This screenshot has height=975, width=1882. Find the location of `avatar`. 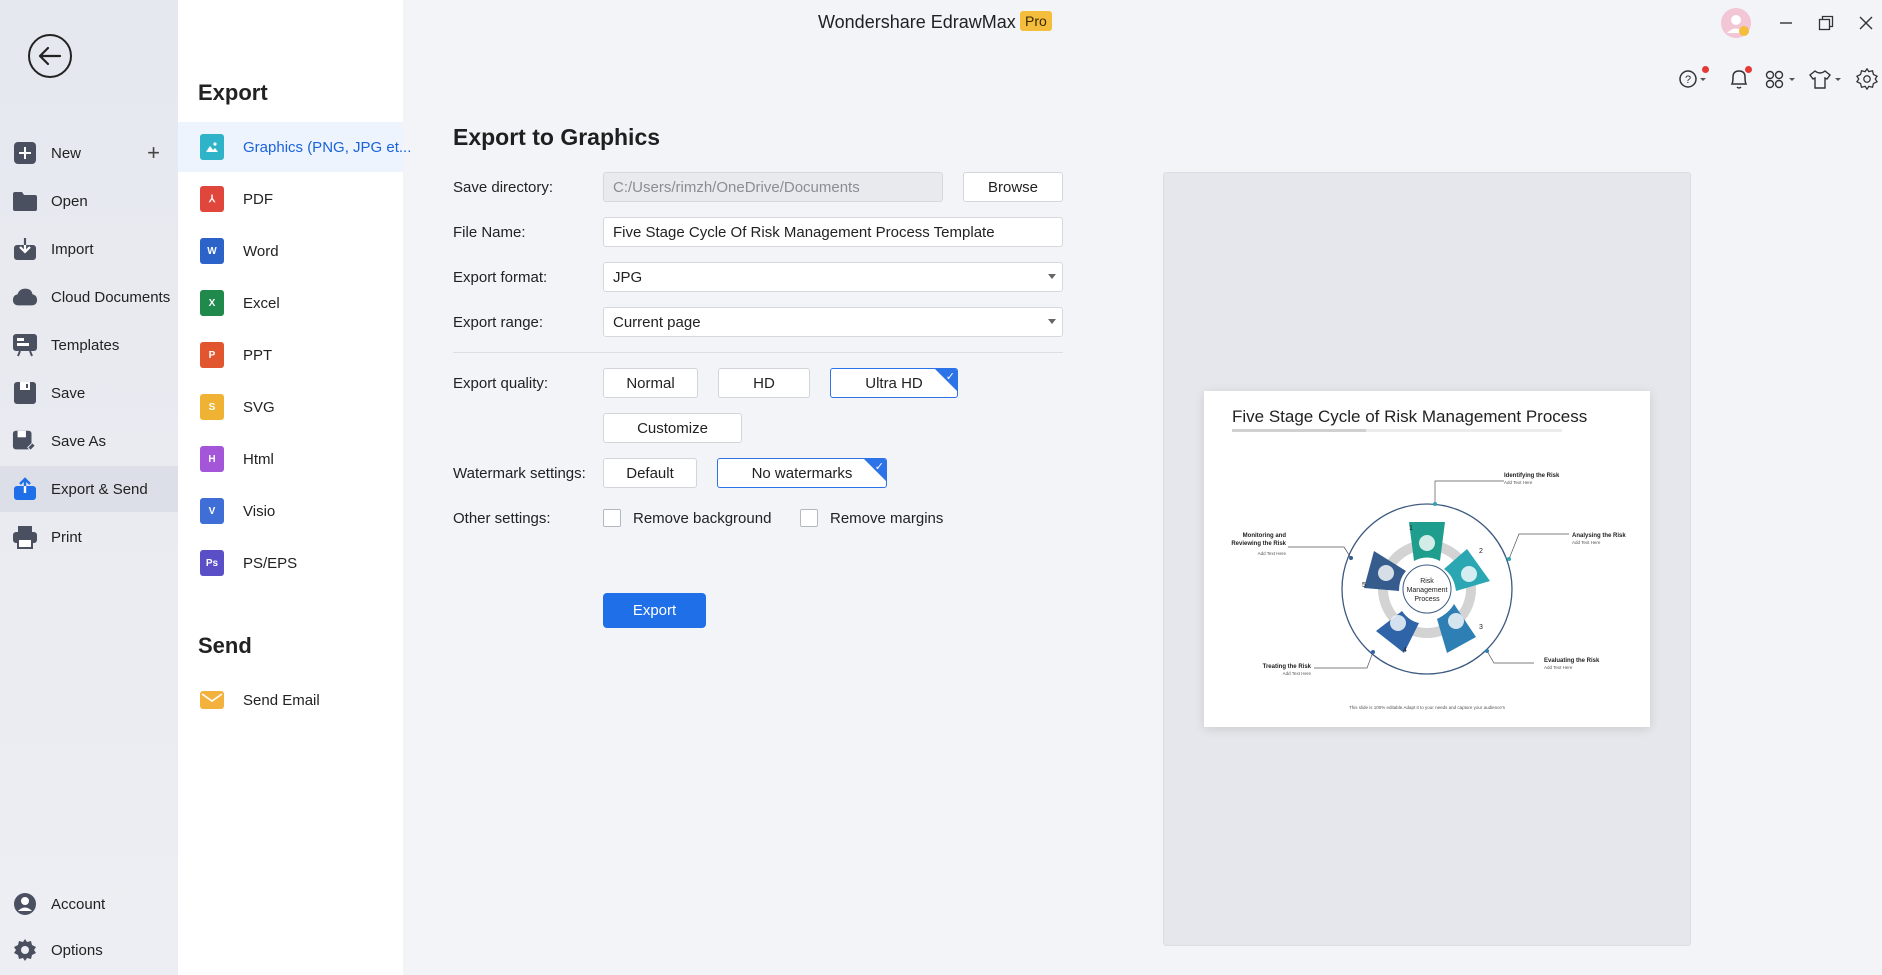

avatar is located at coordinates (1736, 23).